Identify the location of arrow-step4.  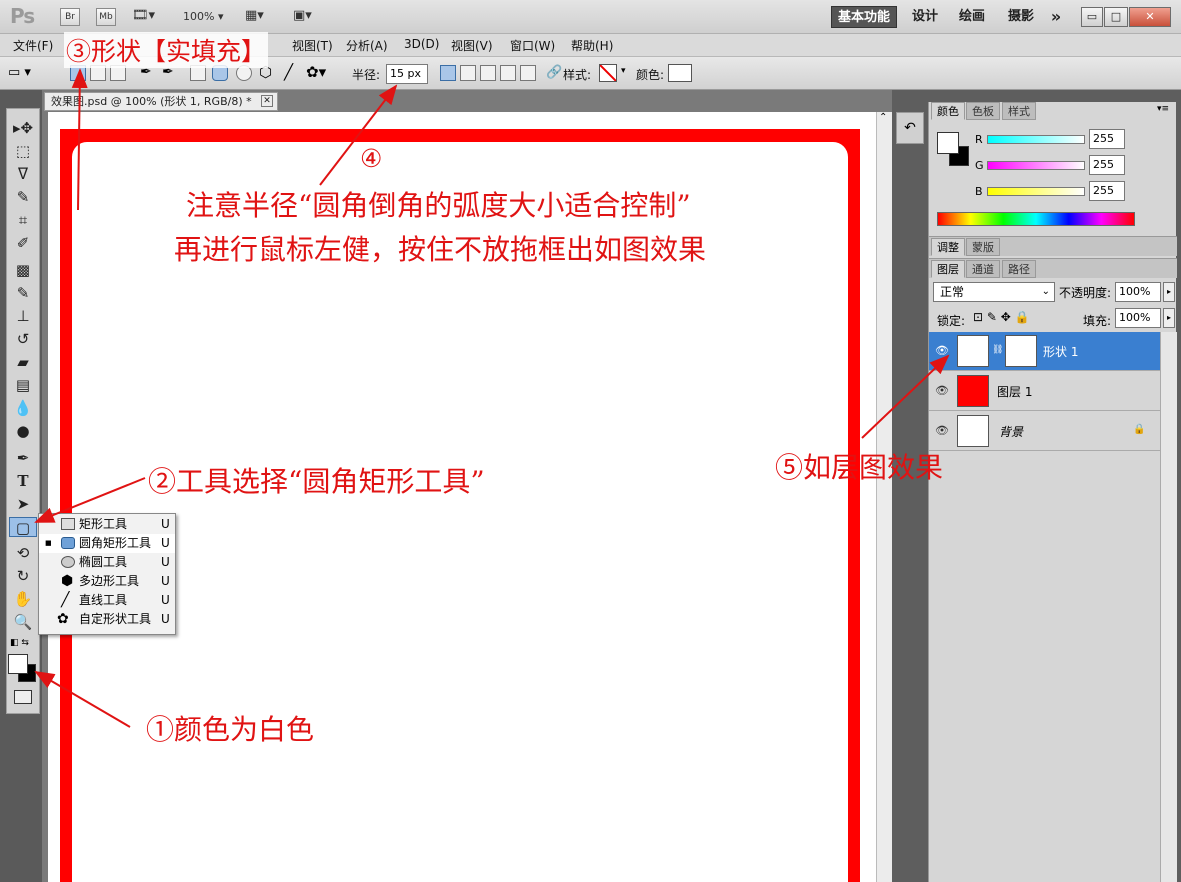
(358, 135).